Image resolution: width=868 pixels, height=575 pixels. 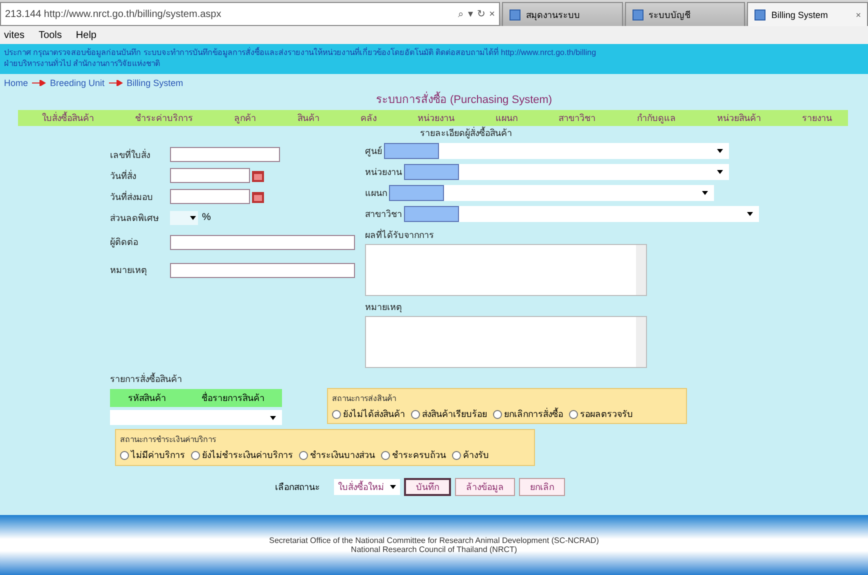 What do you see at coordinates (308, 118) in the screenshot?
I see `nav-link: สินค้า` at bounding box center [308, 118].